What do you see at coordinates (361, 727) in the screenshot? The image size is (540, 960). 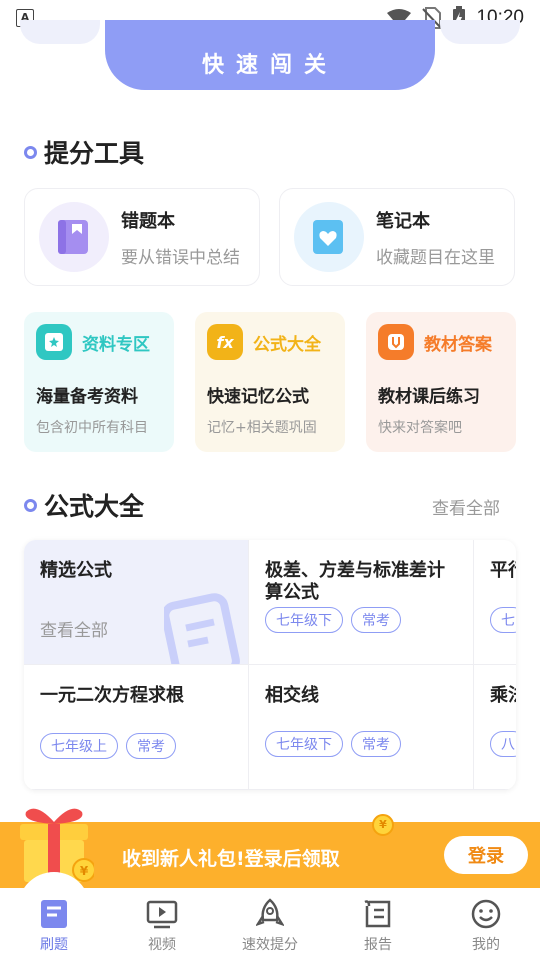 I see `formula-cell: 相交线 七年级下 常考` at bounding box center [361, 727].